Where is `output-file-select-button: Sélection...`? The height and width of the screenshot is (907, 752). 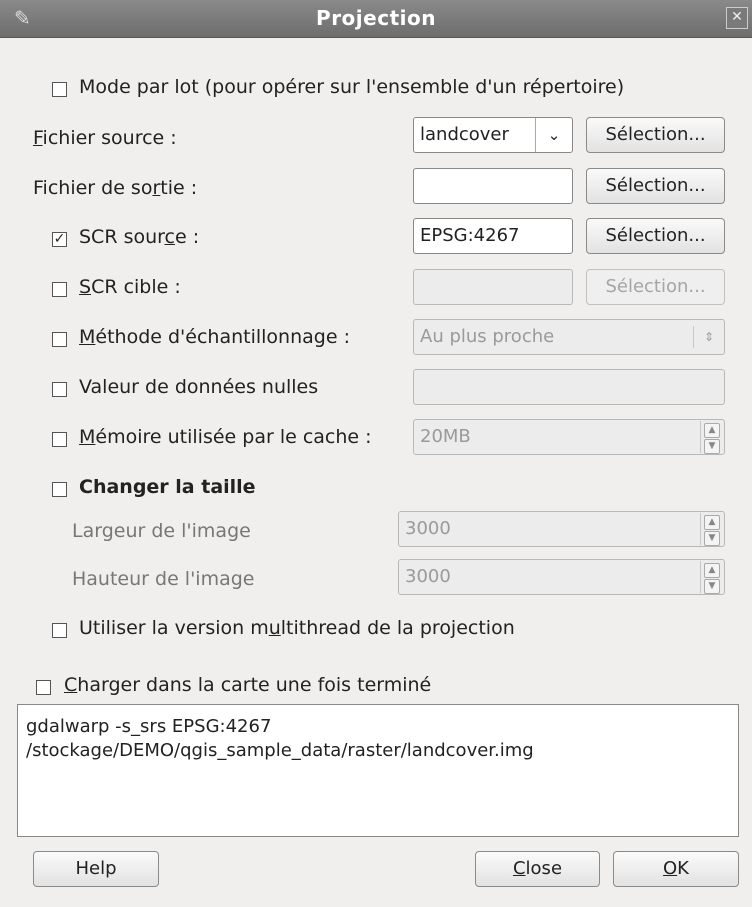 output-file-select-button: Sélection... is located at coordinates (655, 186).